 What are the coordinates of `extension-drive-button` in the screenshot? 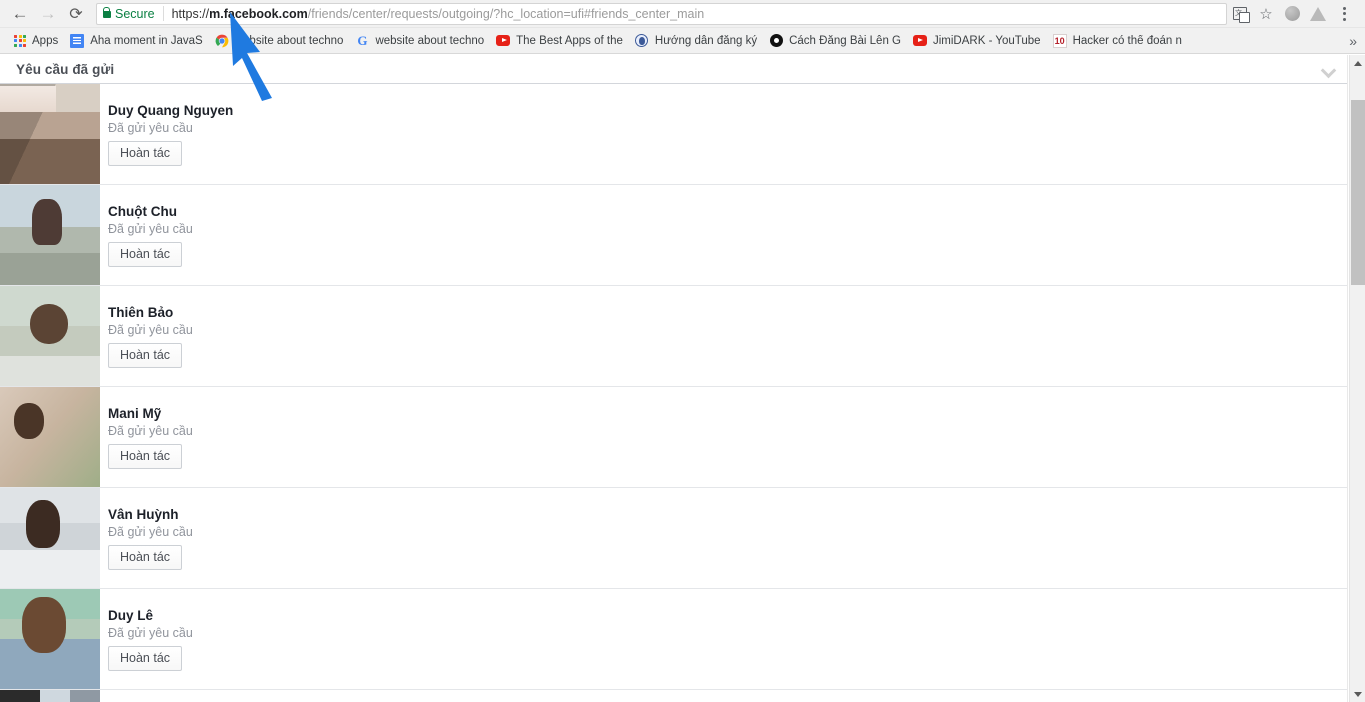 It's located at (1318, 14).